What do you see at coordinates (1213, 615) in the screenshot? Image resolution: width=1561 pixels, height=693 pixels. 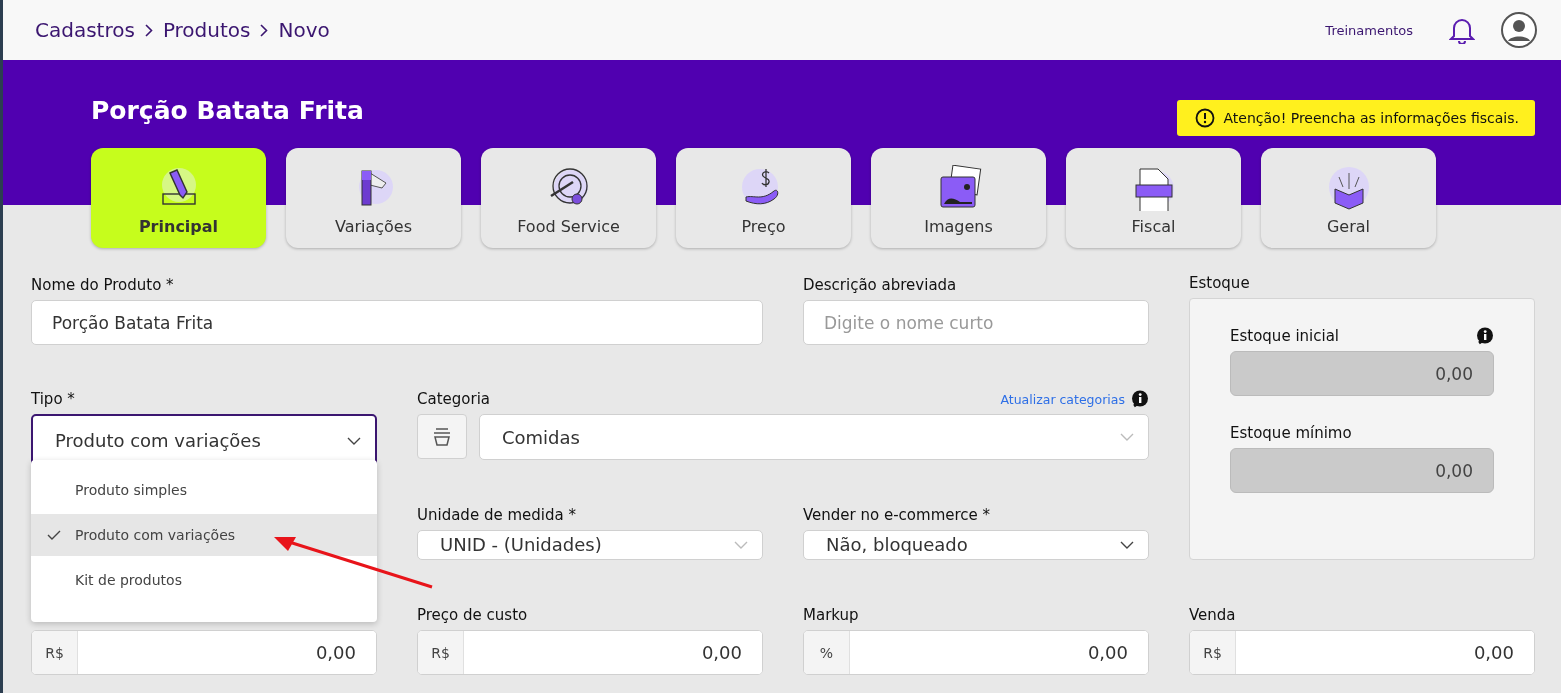 I see `field-label: Venda` at bounding box center [1213, 615].